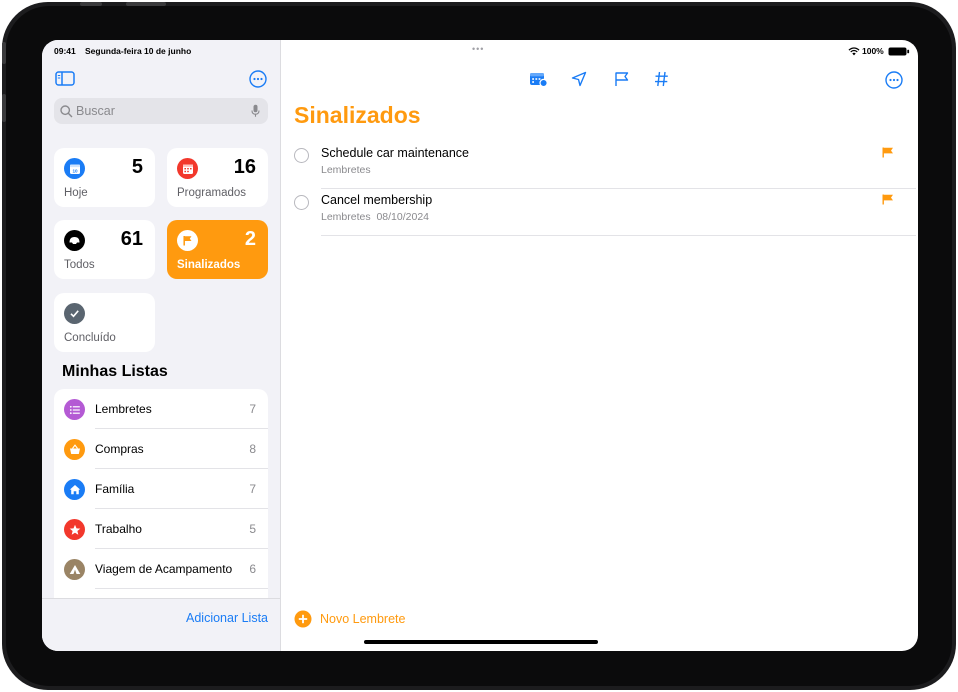  Describe the element at coordinates (131, 239) in the screenshot. I see `all-count: 61` at that location.